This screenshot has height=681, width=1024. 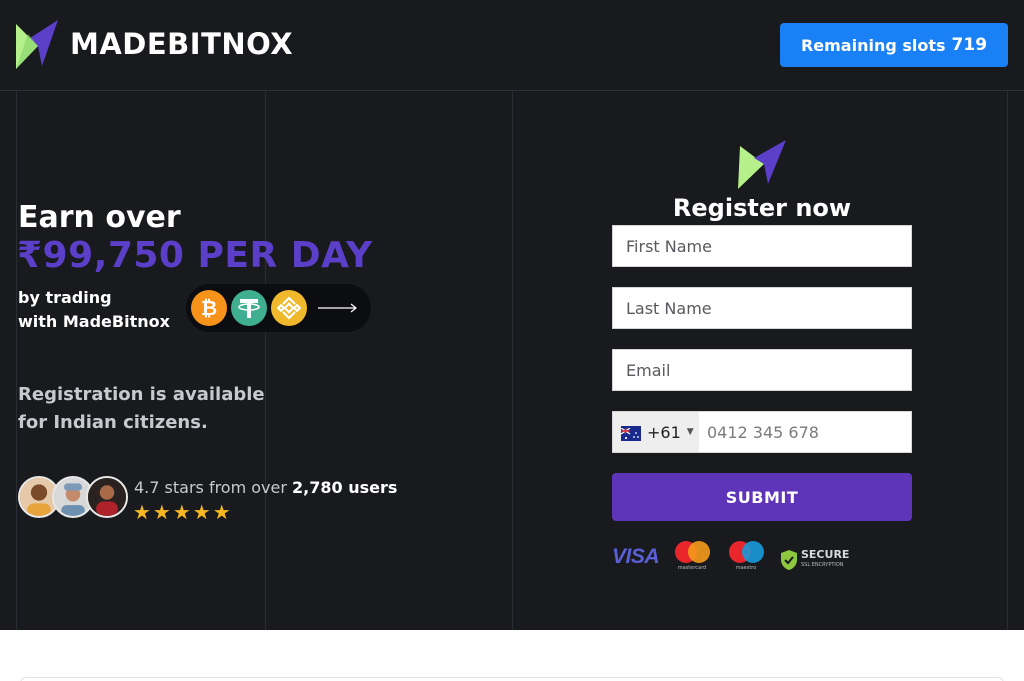 I want to click on site-header: MADEBITNOX Remaining slots 719, so click(x=512, y=45).